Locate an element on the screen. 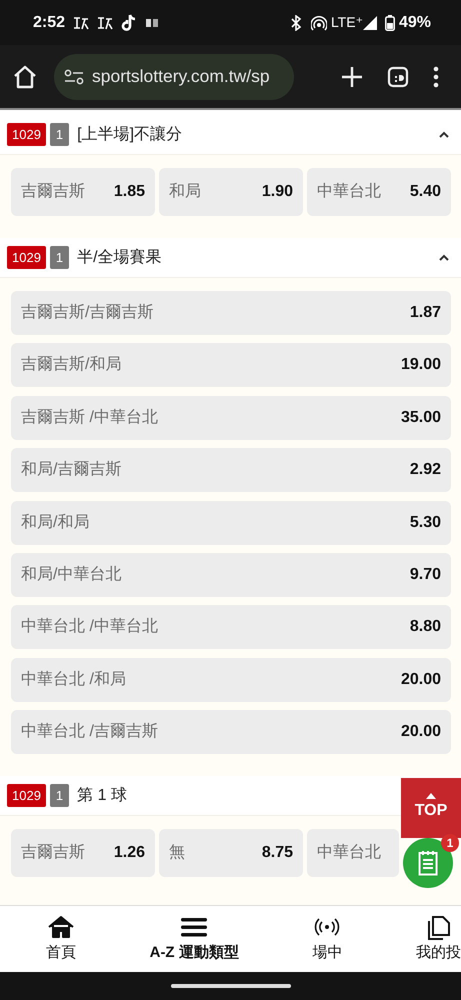 The image size is (461, 1000). odds-button: 吉爾吉斯/和局 19.00 is located at coordinates (231, 365).